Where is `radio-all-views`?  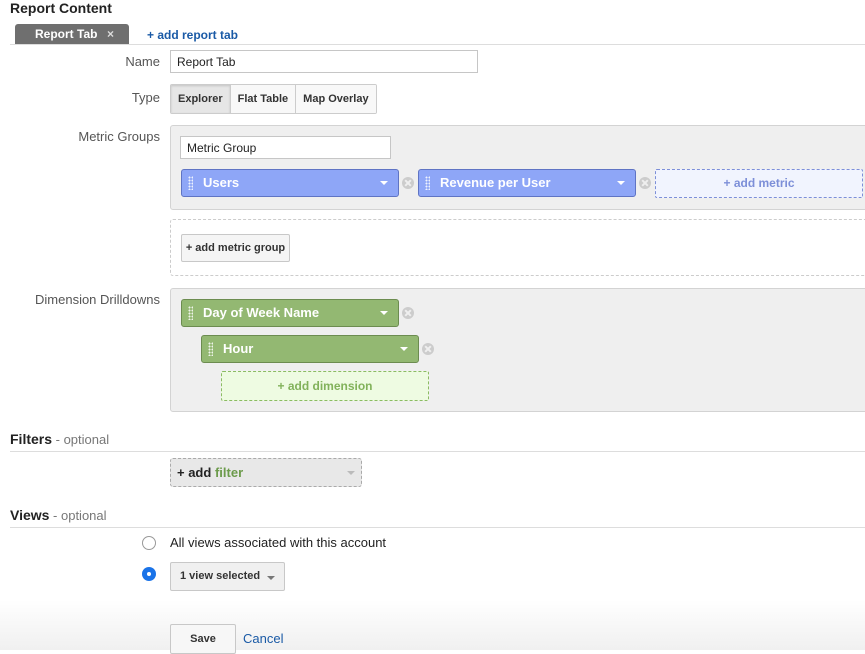
radio-all-views is located at coordinates (149, 543).